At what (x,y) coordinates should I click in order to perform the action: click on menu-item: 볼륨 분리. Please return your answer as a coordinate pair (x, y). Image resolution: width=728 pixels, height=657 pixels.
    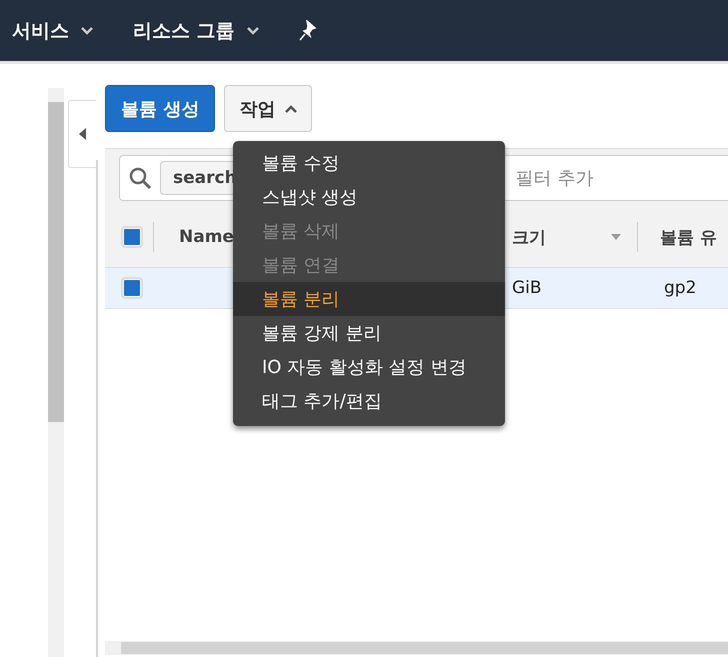
    Looking at the image, I should click on (369, 299).